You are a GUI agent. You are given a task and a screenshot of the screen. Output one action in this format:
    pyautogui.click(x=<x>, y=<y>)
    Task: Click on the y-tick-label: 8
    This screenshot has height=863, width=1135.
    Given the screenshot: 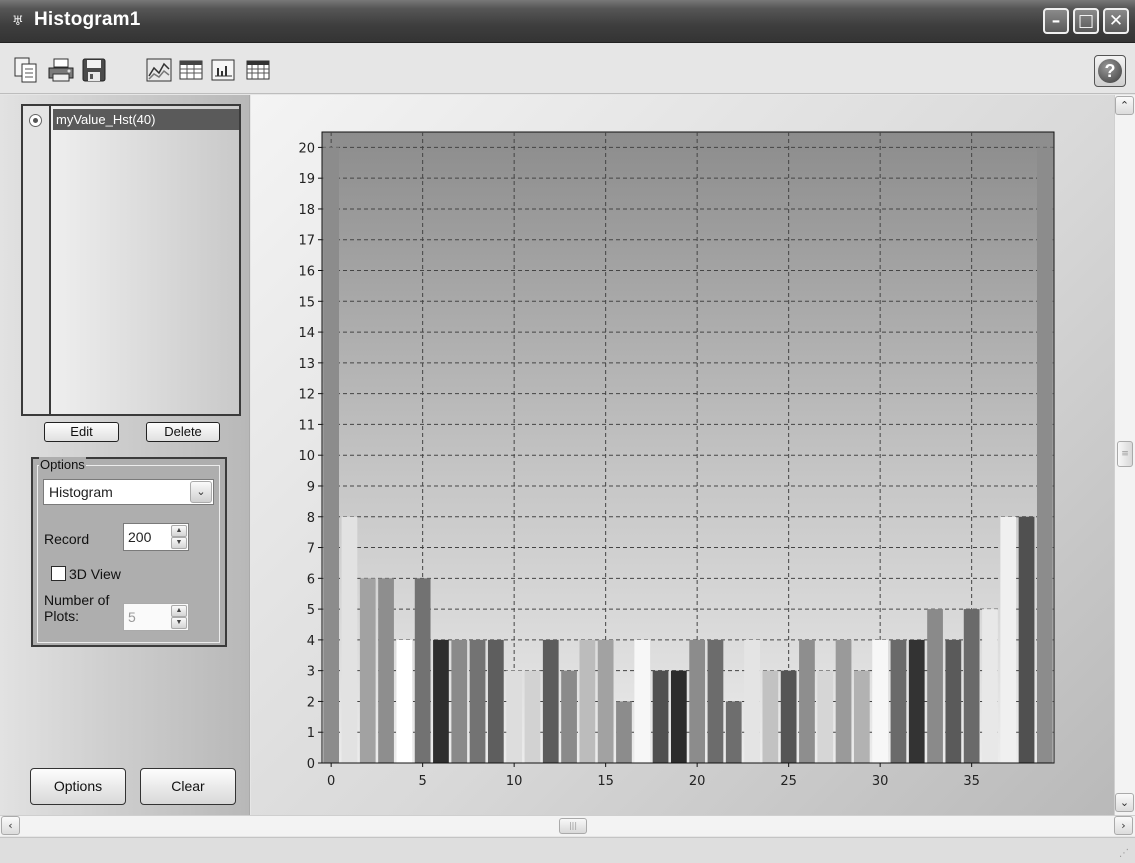 What is the action you would take?
    pyautogui.click(x=311, y=518)
    